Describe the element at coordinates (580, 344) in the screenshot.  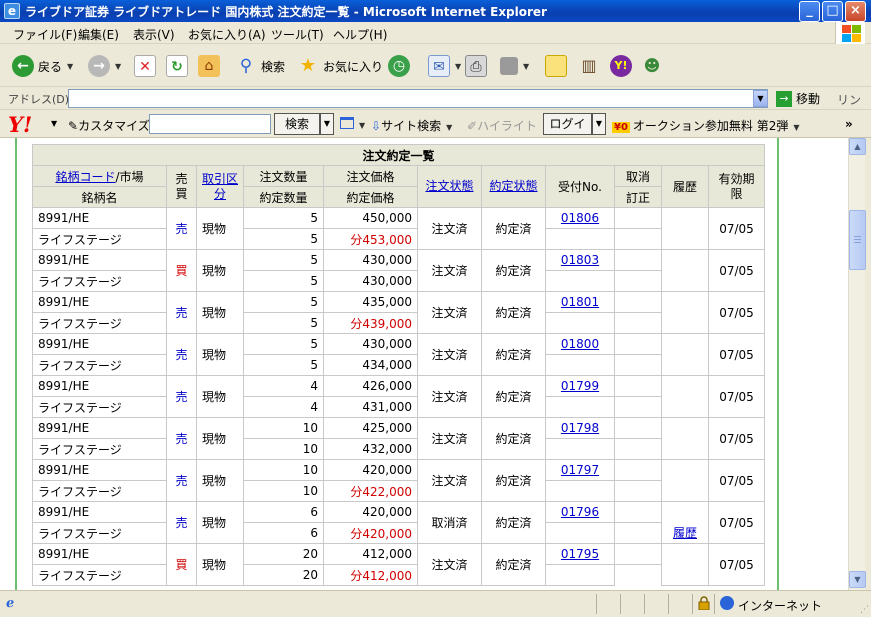
I see `receipt-link: 01800` at that location.